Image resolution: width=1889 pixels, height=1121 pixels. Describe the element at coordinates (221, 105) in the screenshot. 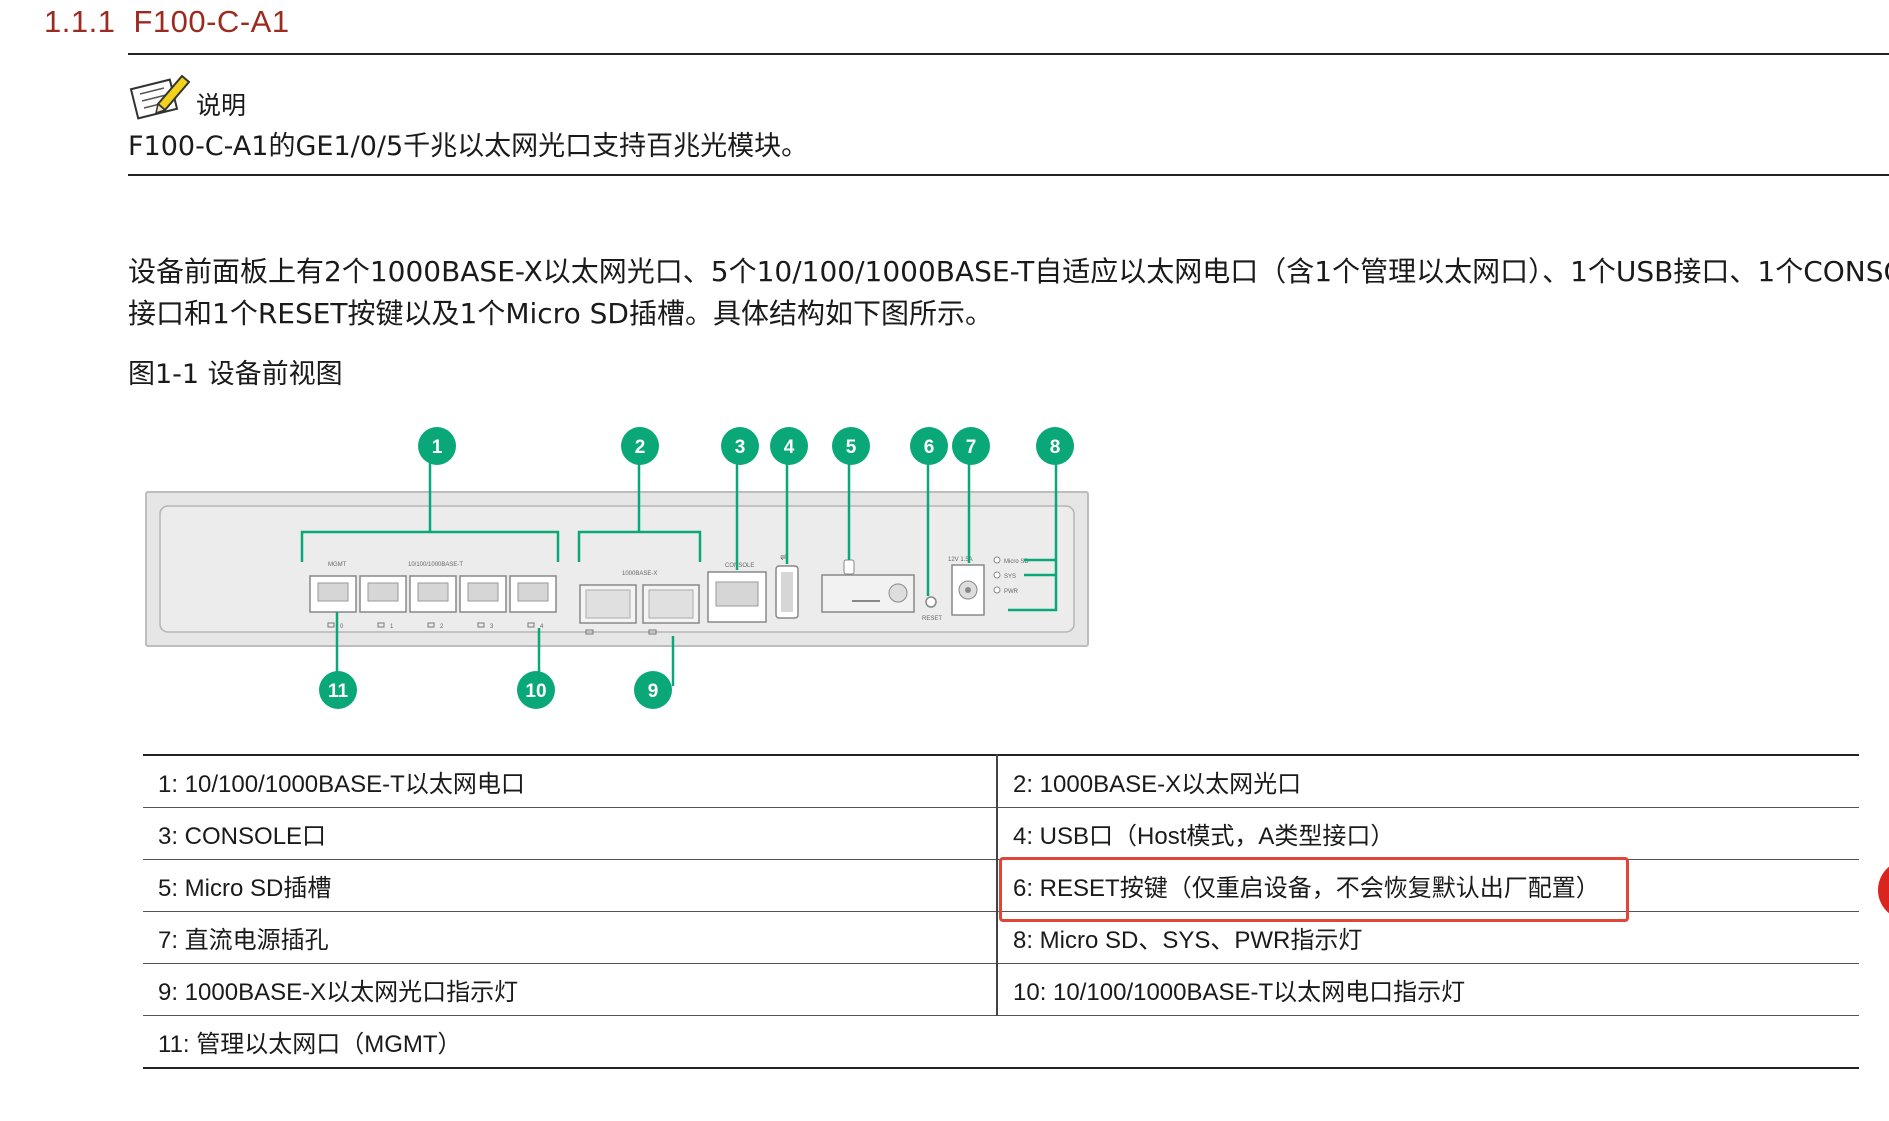

I see `note-label: 说明` at that location.